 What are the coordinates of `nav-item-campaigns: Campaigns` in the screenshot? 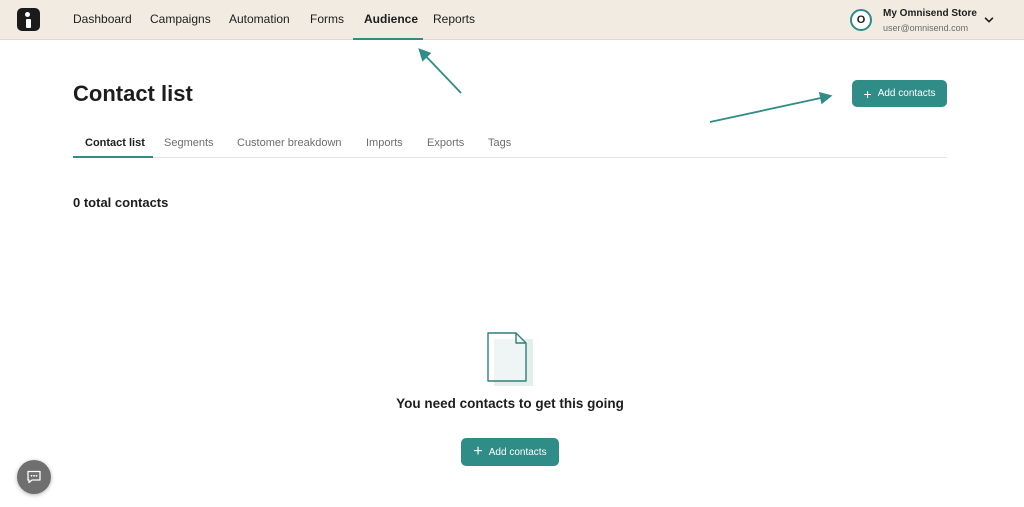 It's located at (180, 19).